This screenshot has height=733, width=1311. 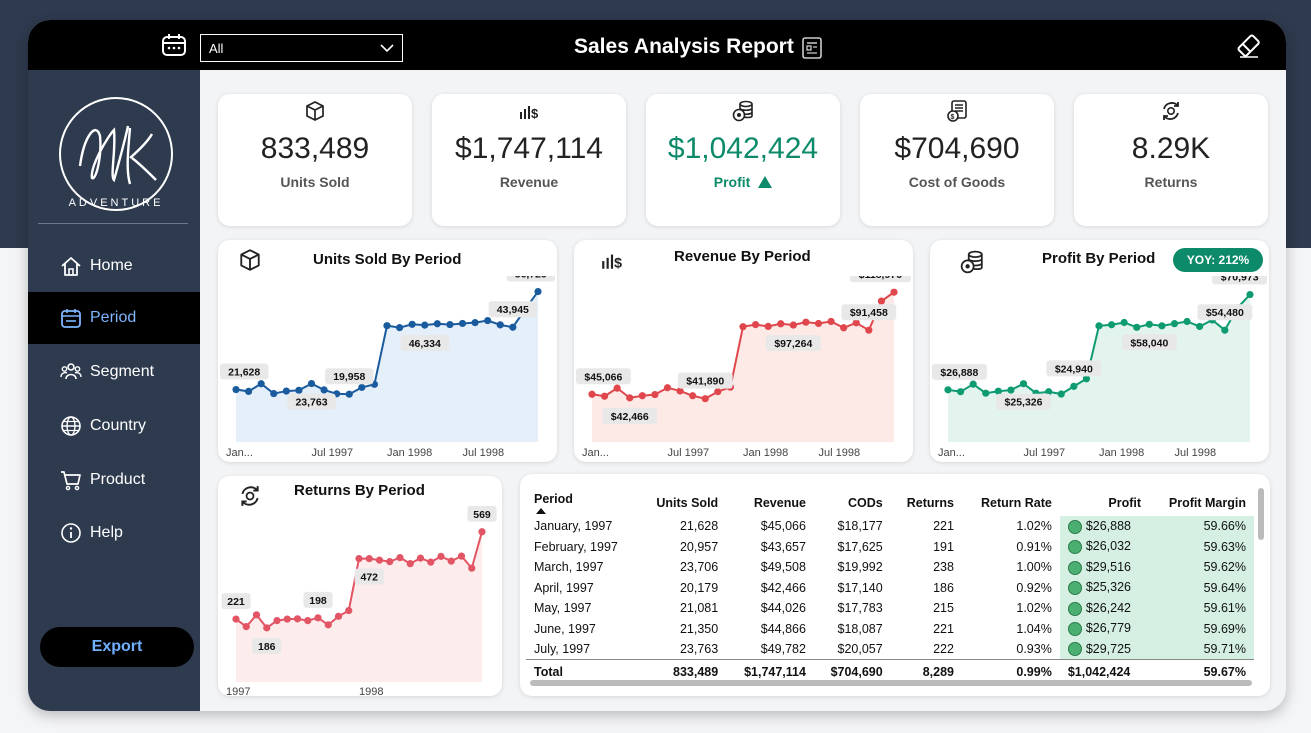 What do you see at coordinates (114, 266) in the screenshot?
I see `nav-item-home: Home` at bounding box center [114, 266].